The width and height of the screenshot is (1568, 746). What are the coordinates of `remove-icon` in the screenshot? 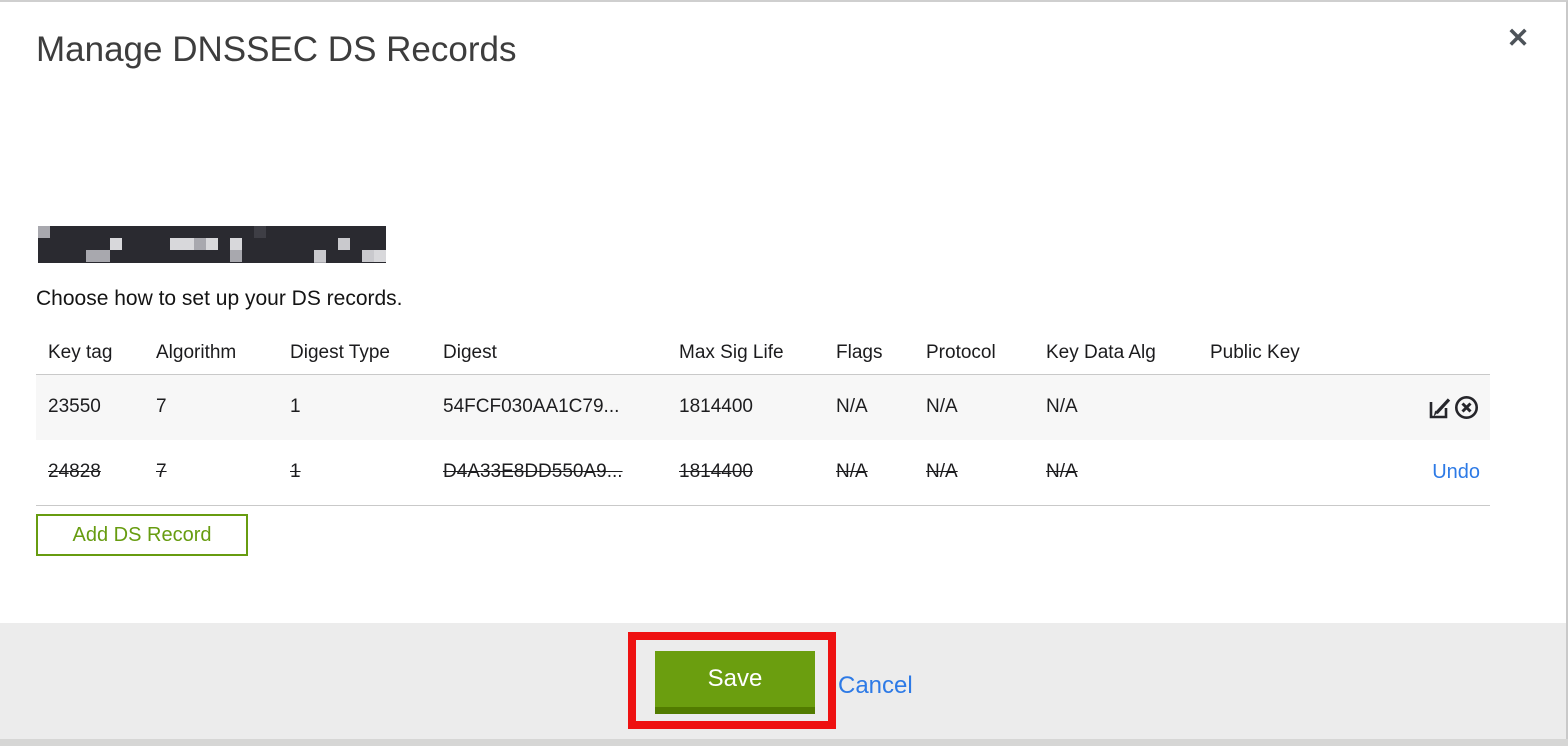 It's located at (1466, 407).